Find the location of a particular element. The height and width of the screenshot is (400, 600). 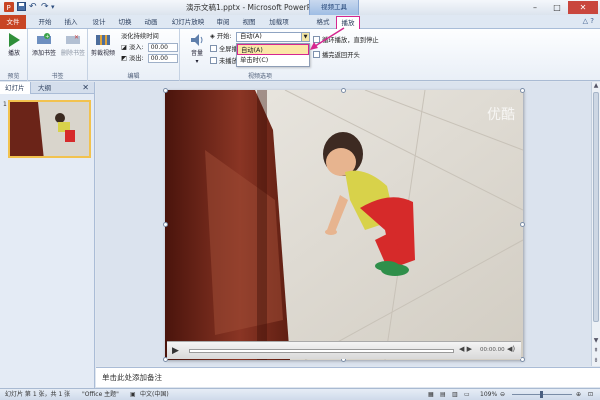

video-tools-context-group: 视频工具 is located at coordinates (334, 7).